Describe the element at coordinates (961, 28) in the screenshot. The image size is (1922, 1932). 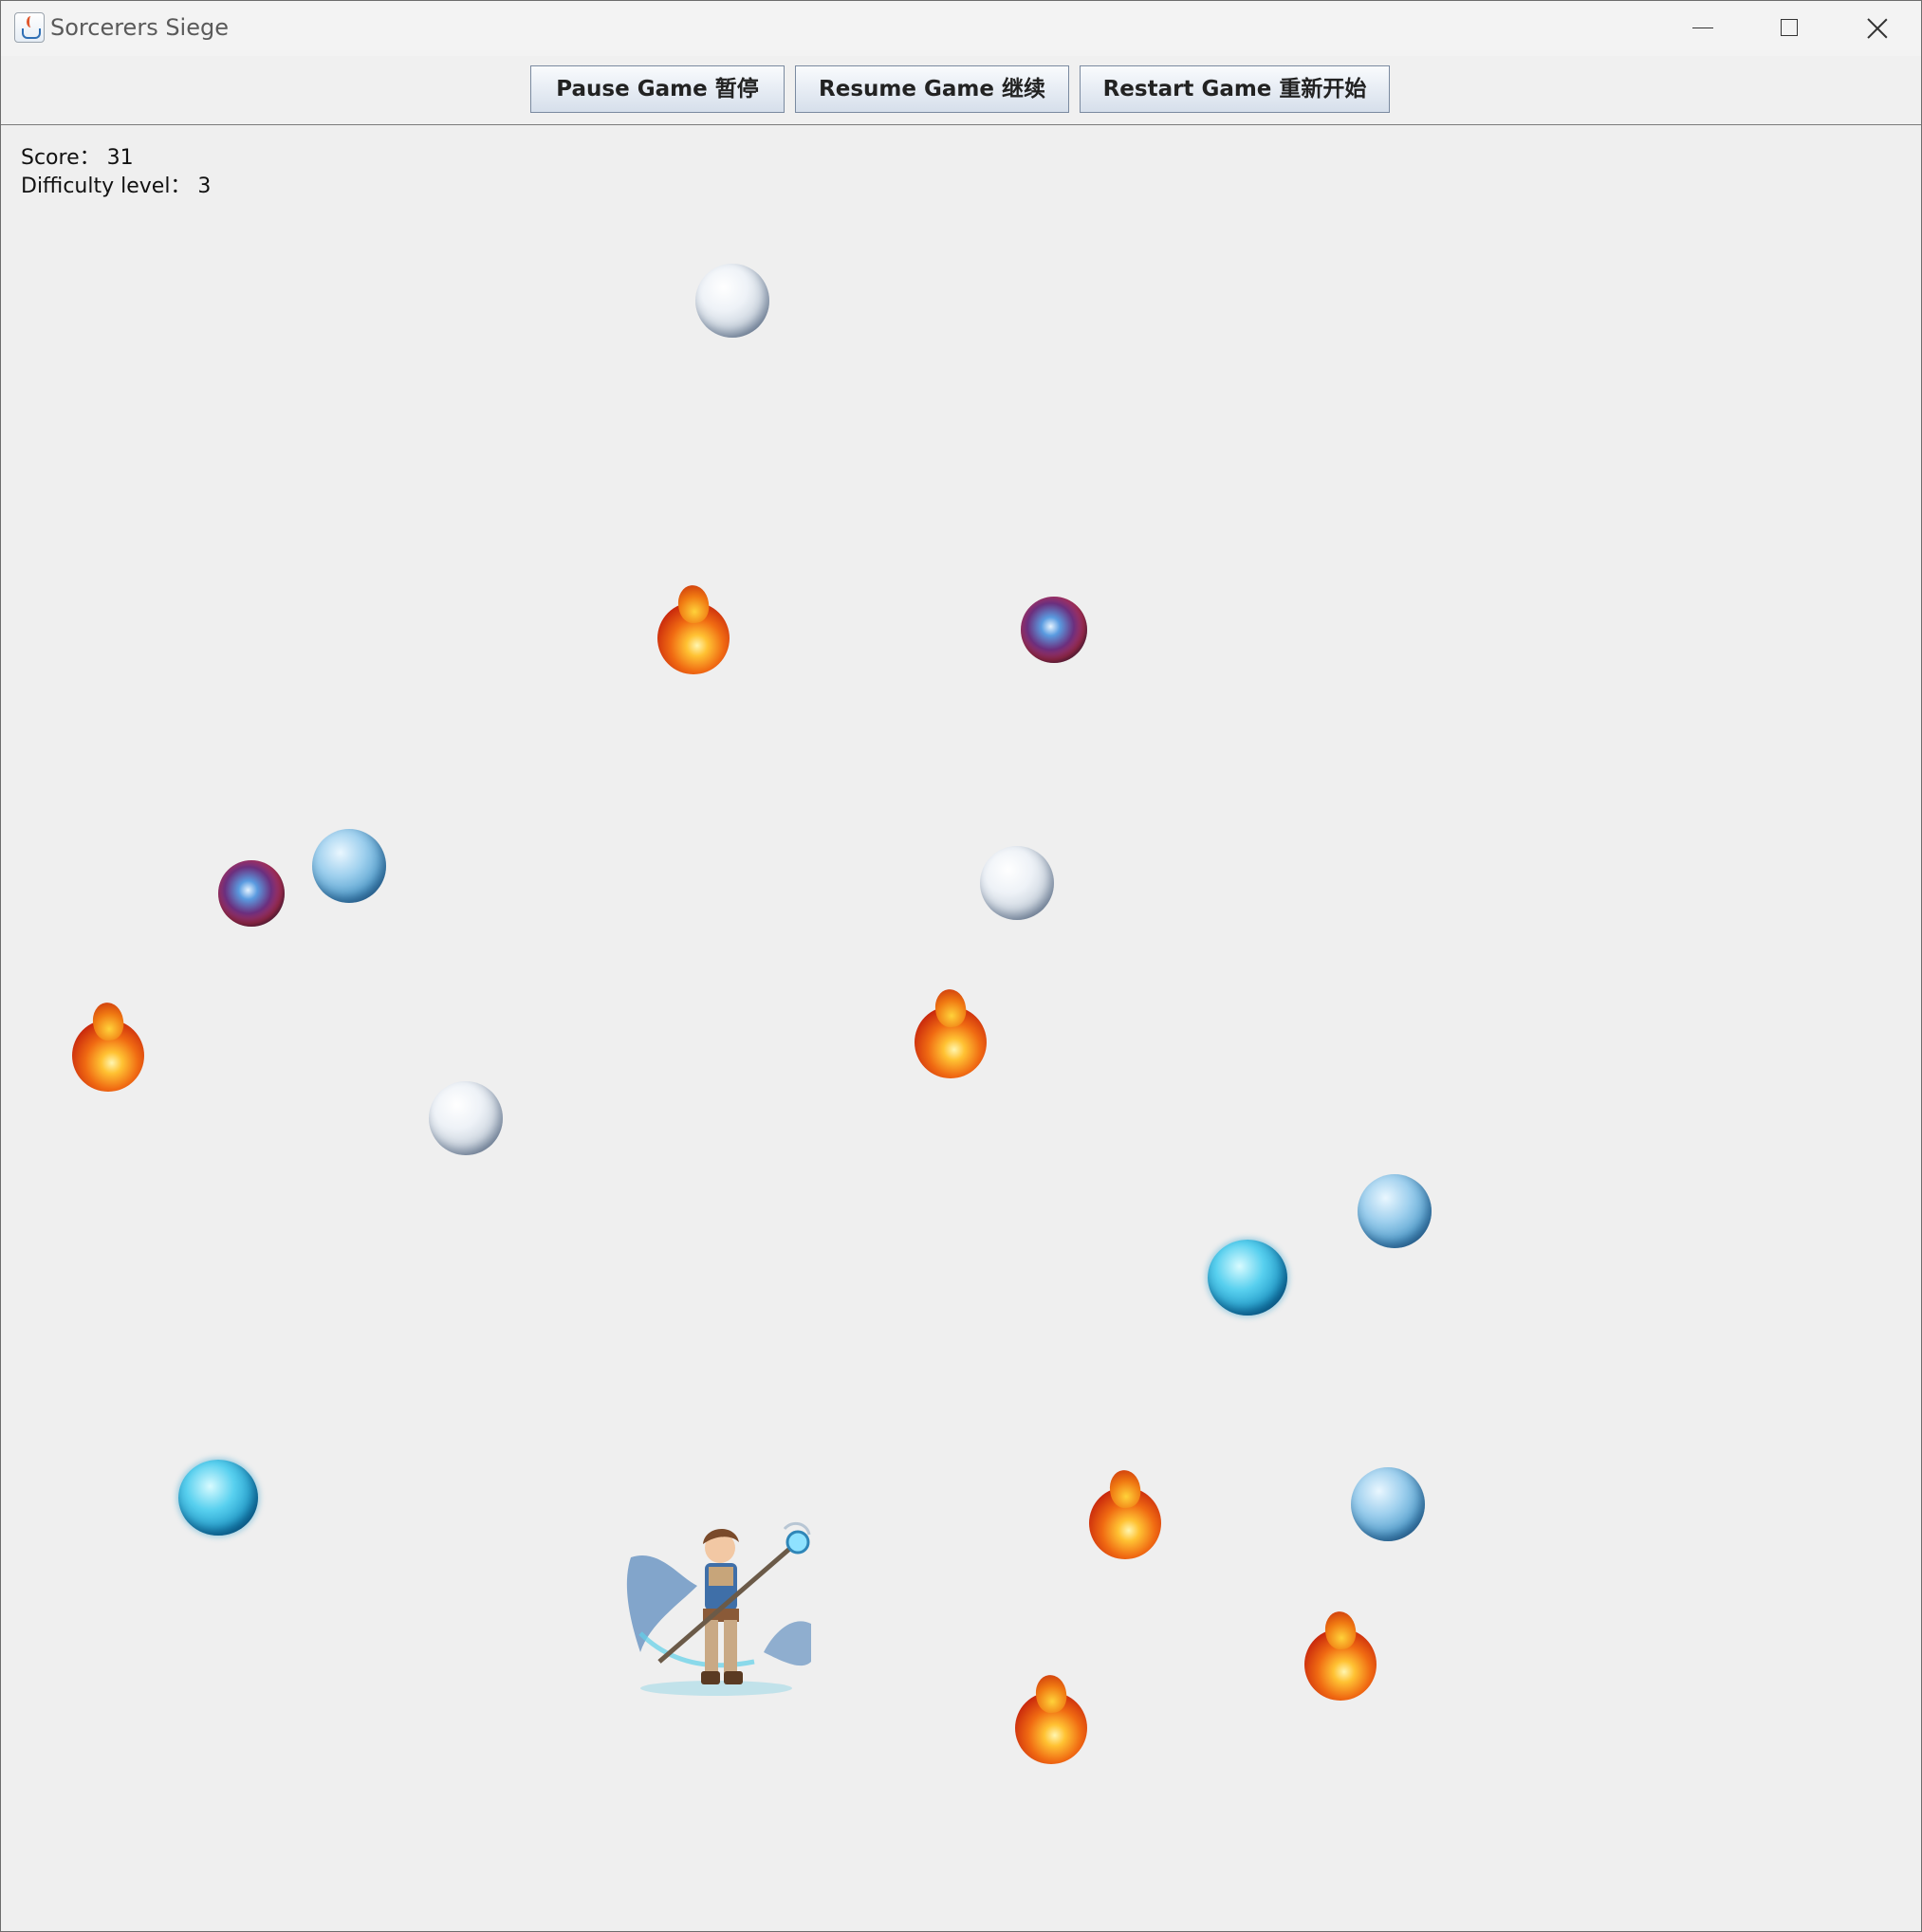
I see `title-bar: Sorcerers Siege` at that location.